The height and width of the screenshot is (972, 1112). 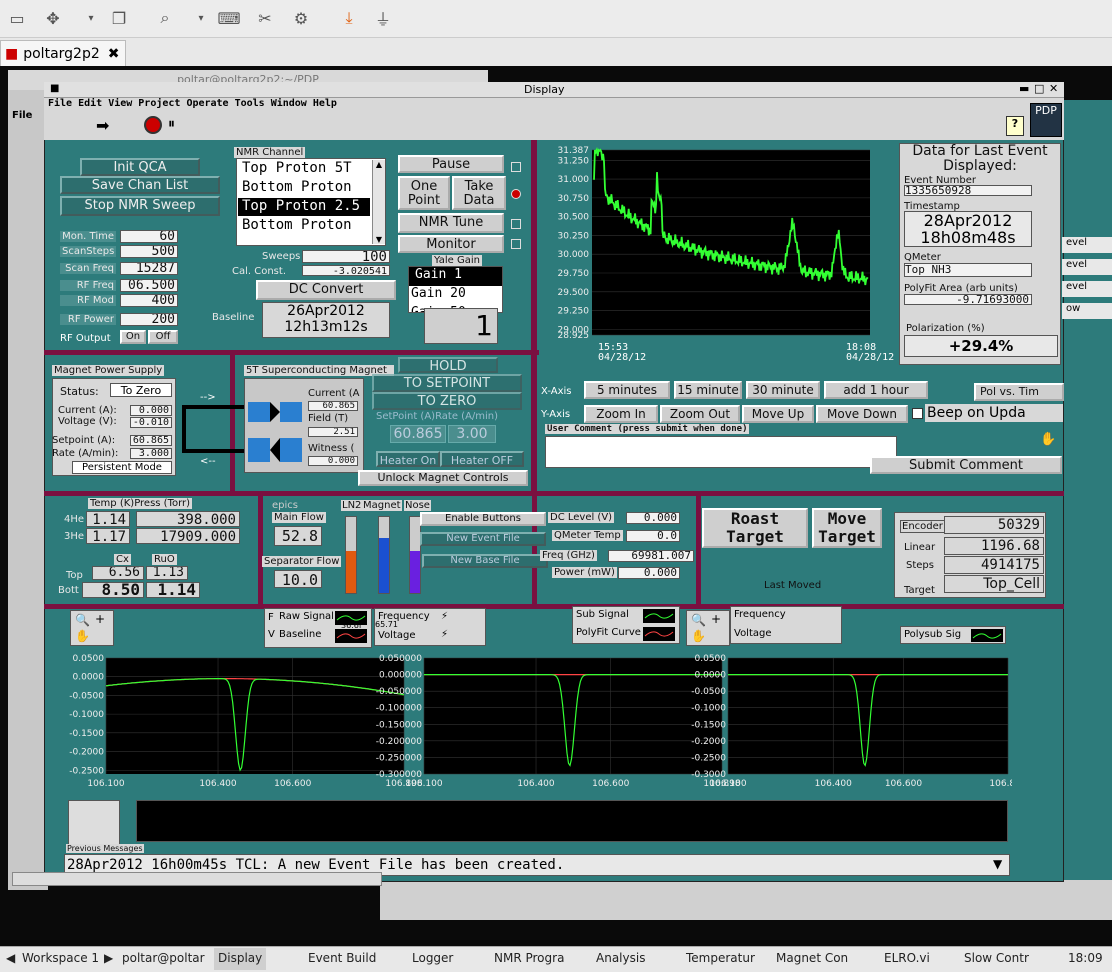 I want to click on menu-window: Window, so click(x=289, y=105).